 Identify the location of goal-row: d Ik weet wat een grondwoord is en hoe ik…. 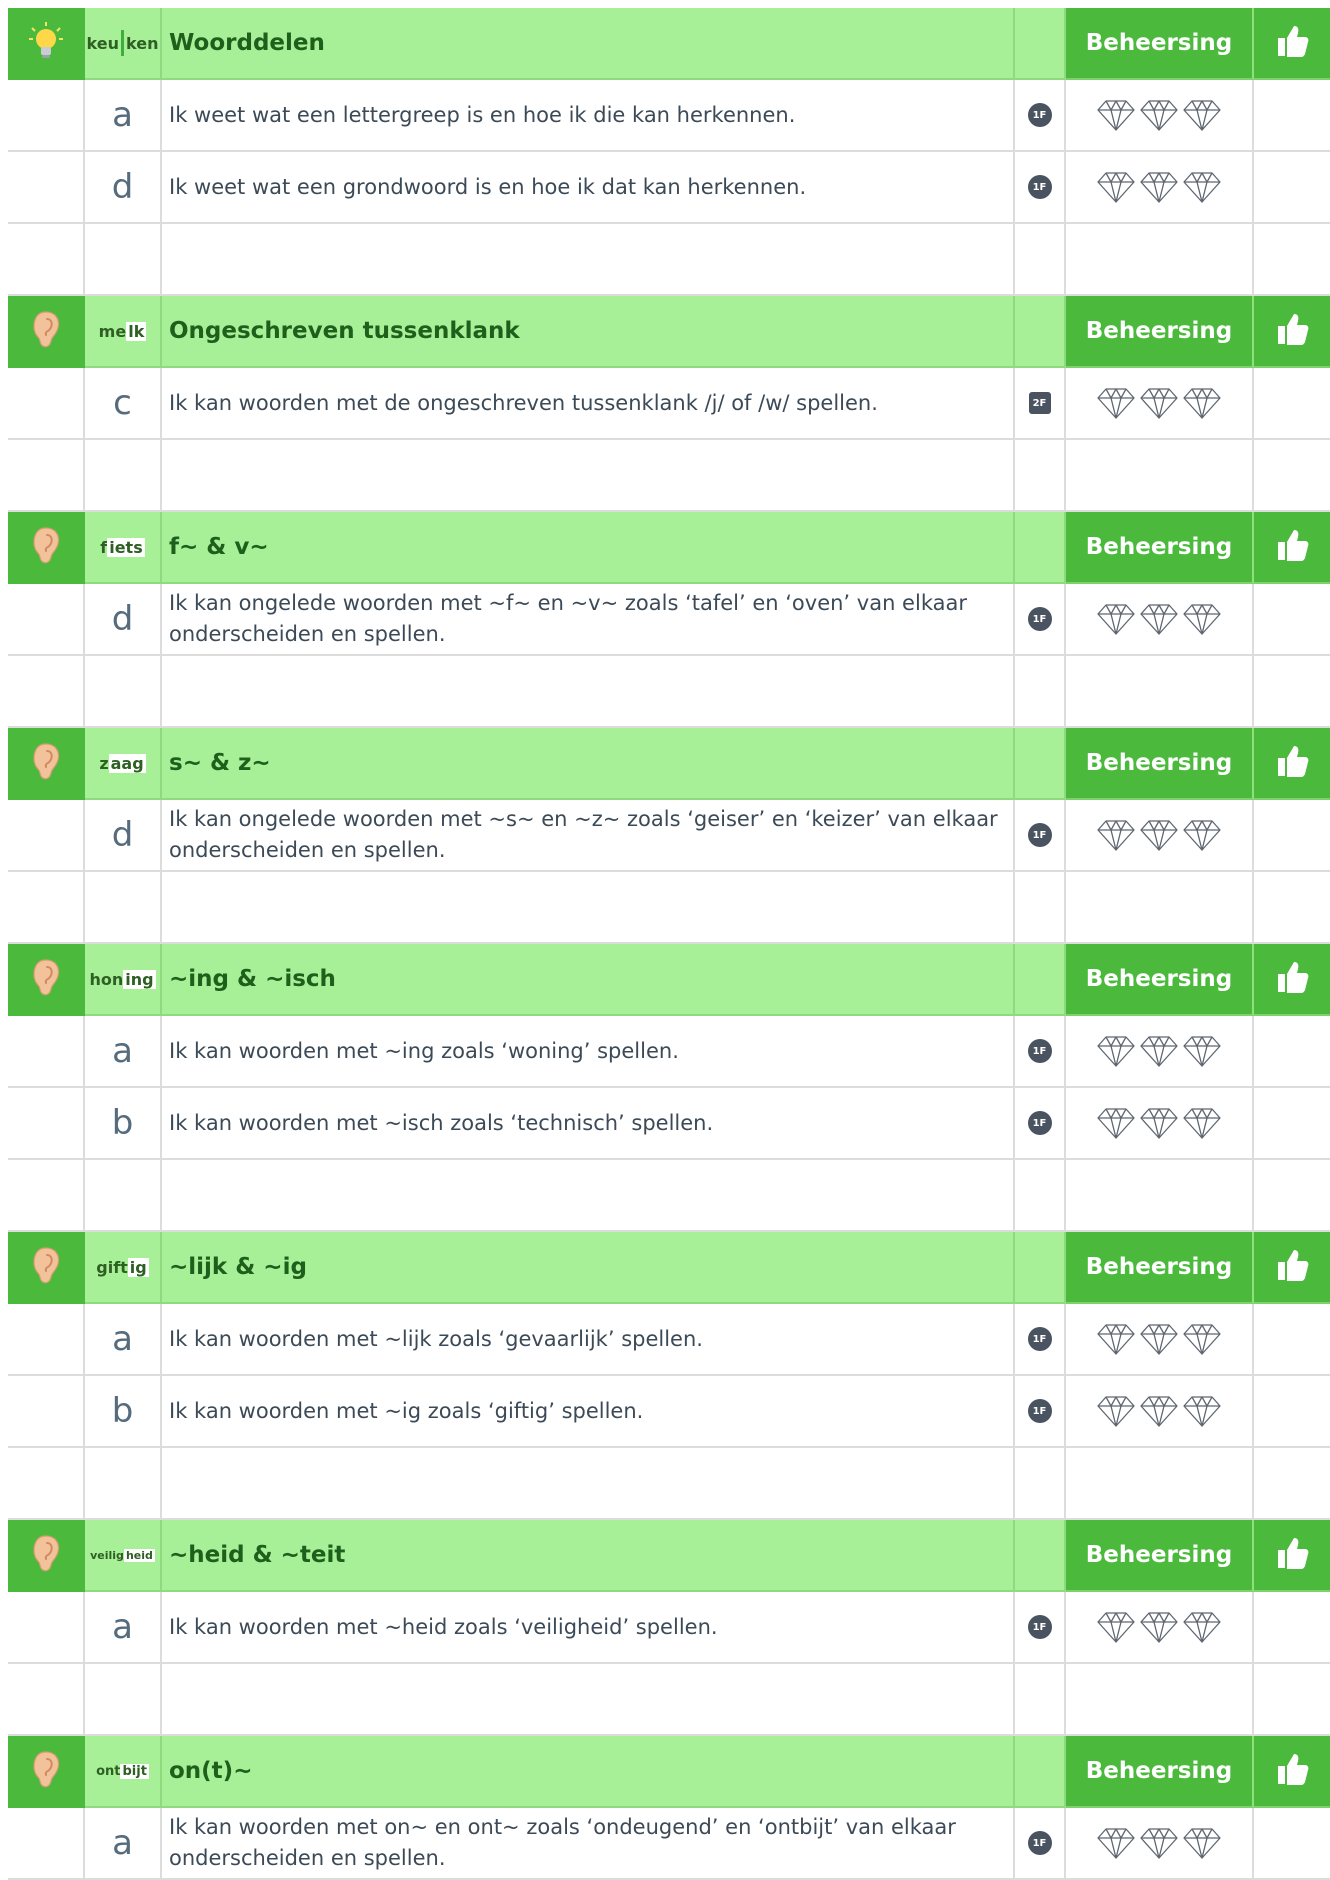
(669, 188).